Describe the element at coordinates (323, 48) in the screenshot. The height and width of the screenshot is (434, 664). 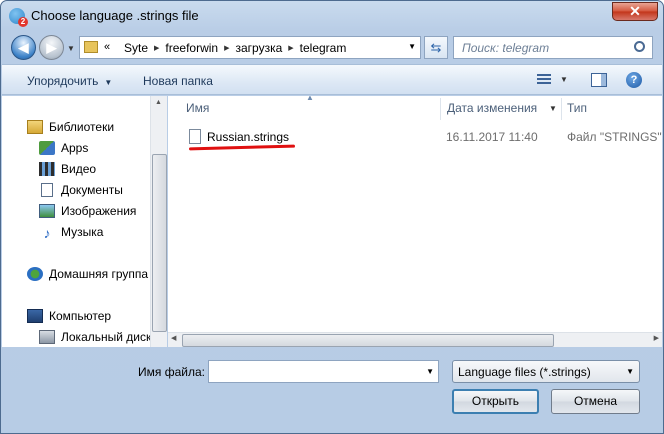
I see `breadcrumb-item: telegram` at that location.